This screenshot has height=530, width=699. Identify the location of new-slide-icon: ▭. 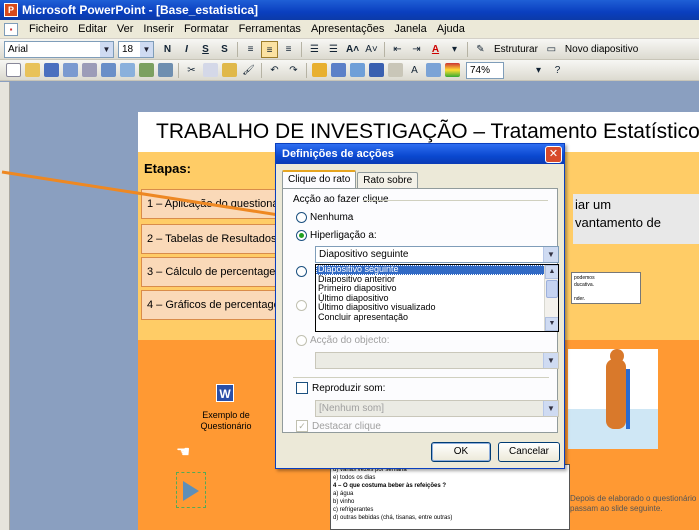
(551, 49).